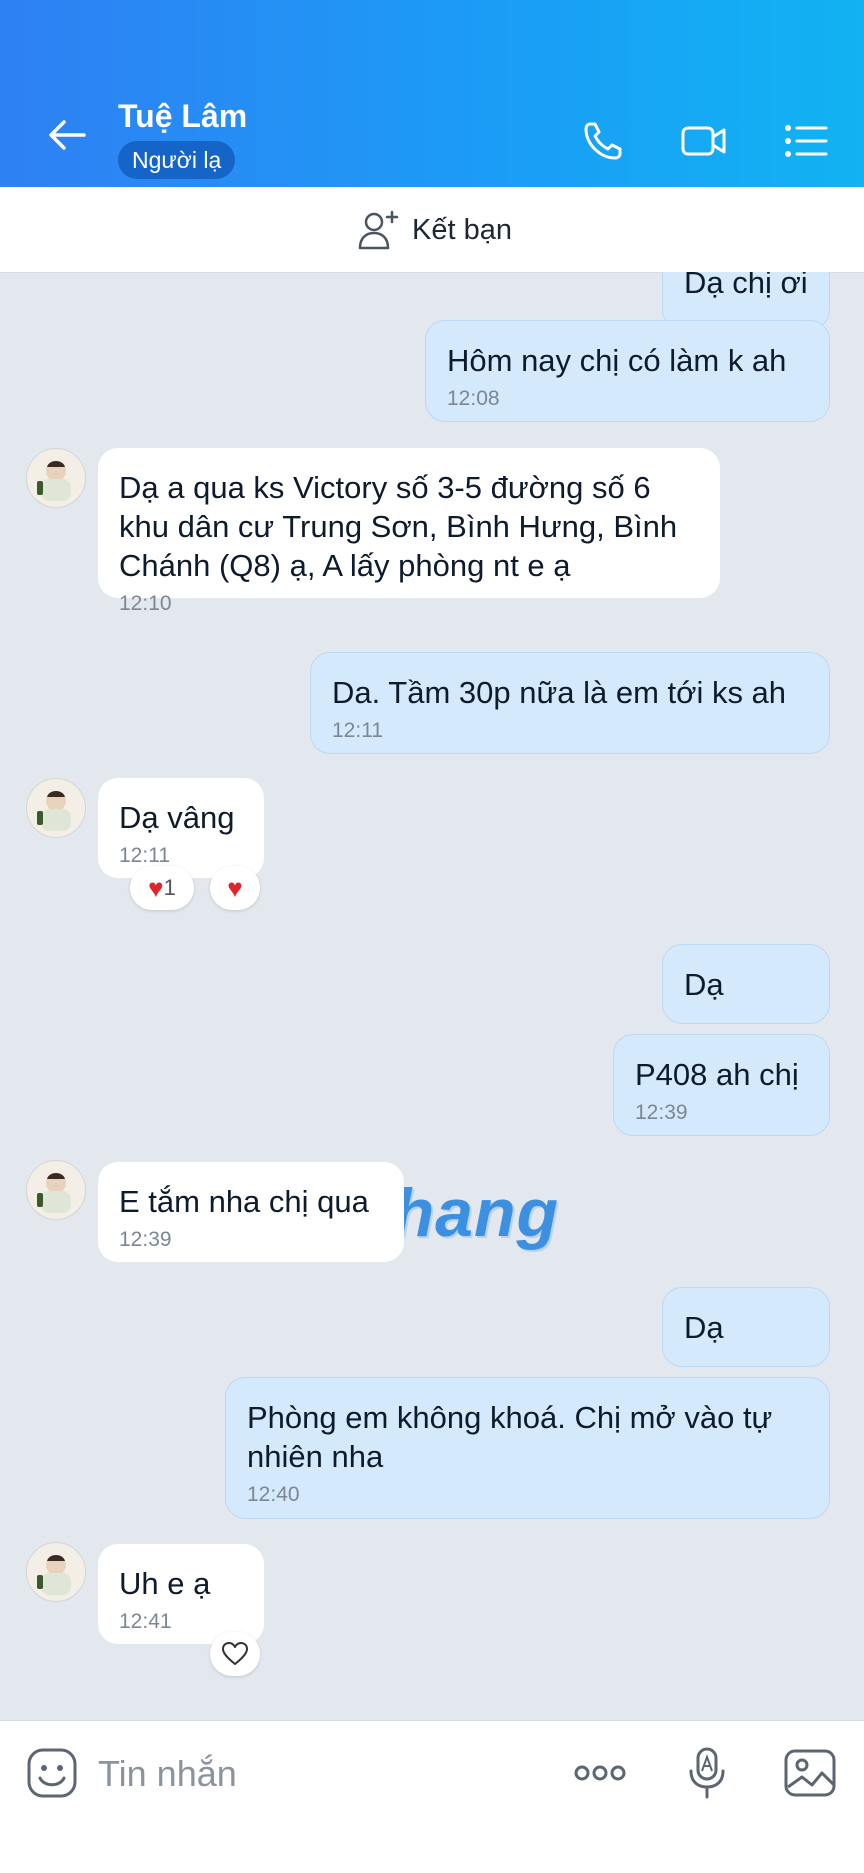  What do you see at coordinates (810, 1773) in the screenshot?
I see `image-icon` at bounding box center [810, 1773].